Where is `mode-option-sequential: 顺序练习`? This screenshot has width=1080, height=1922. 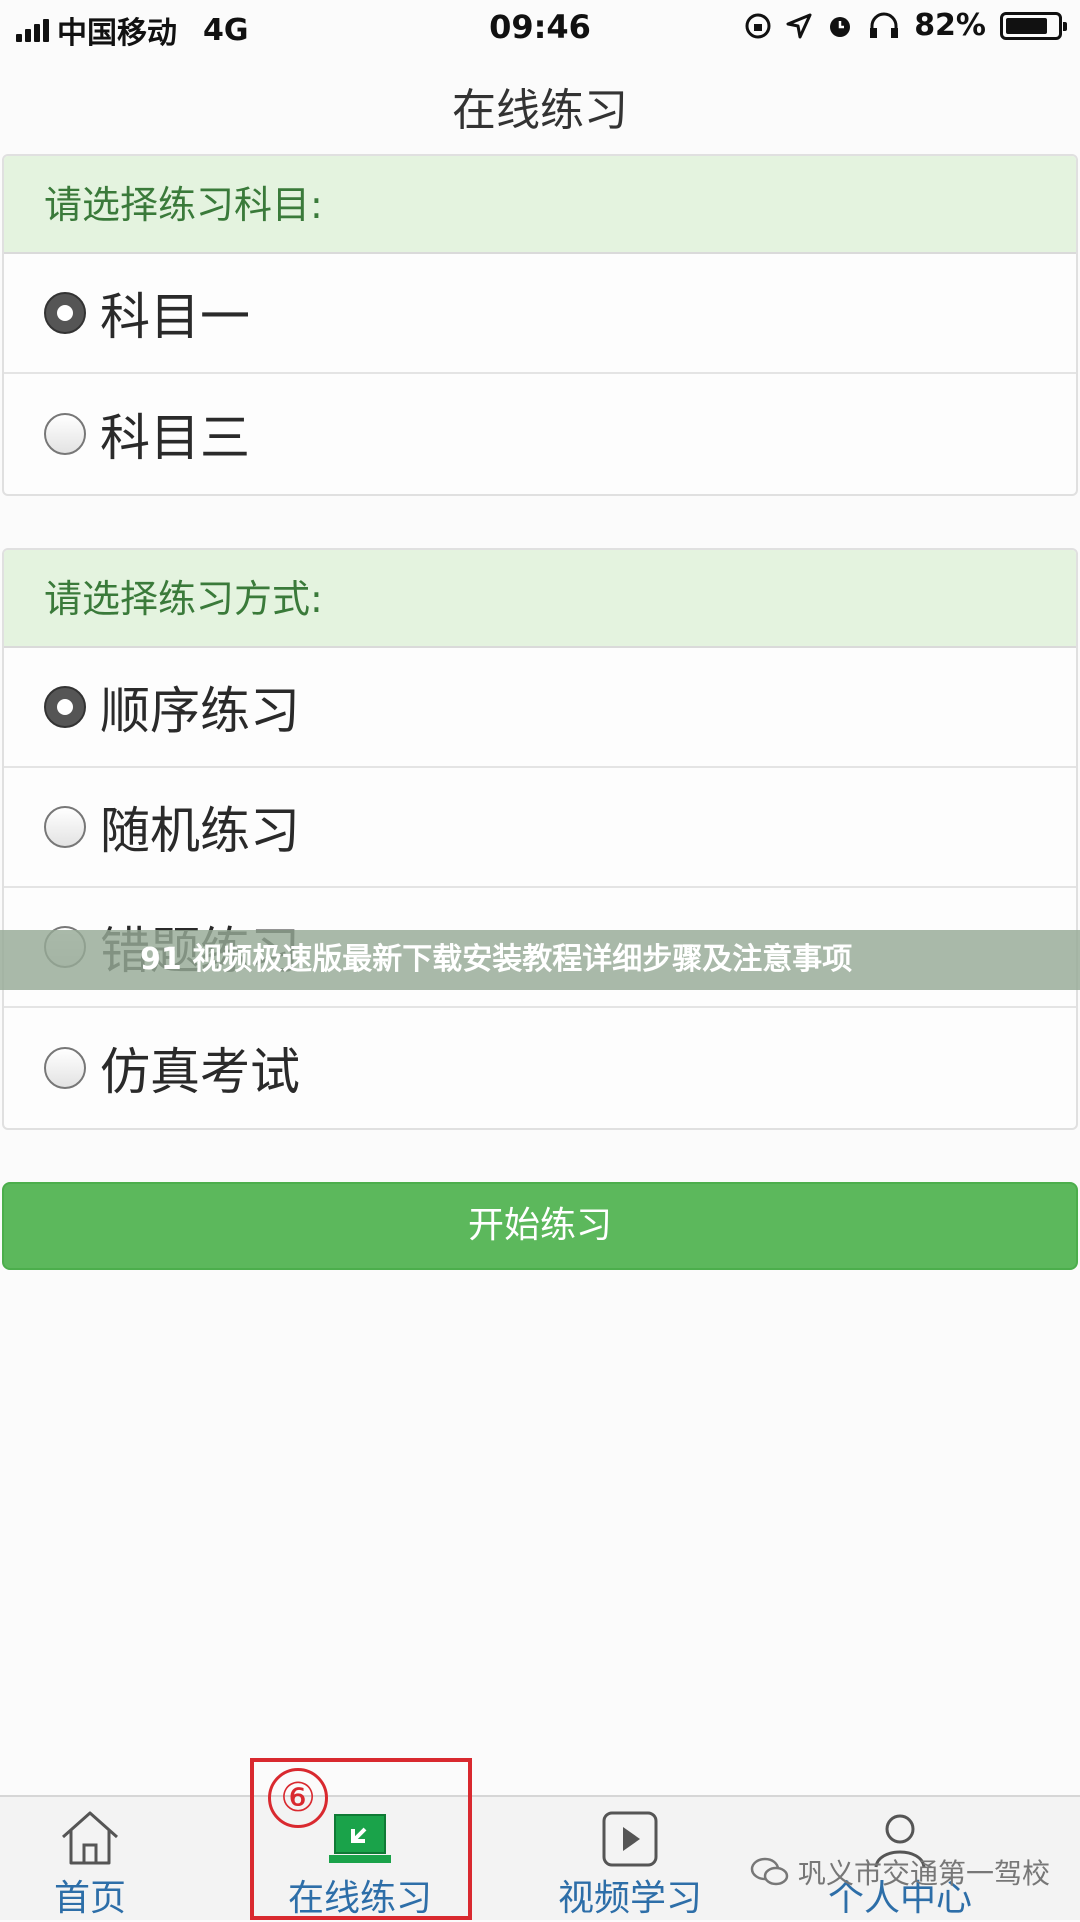 mode-option-sequential: 顺序练习 is located at coordinates (540, 708).